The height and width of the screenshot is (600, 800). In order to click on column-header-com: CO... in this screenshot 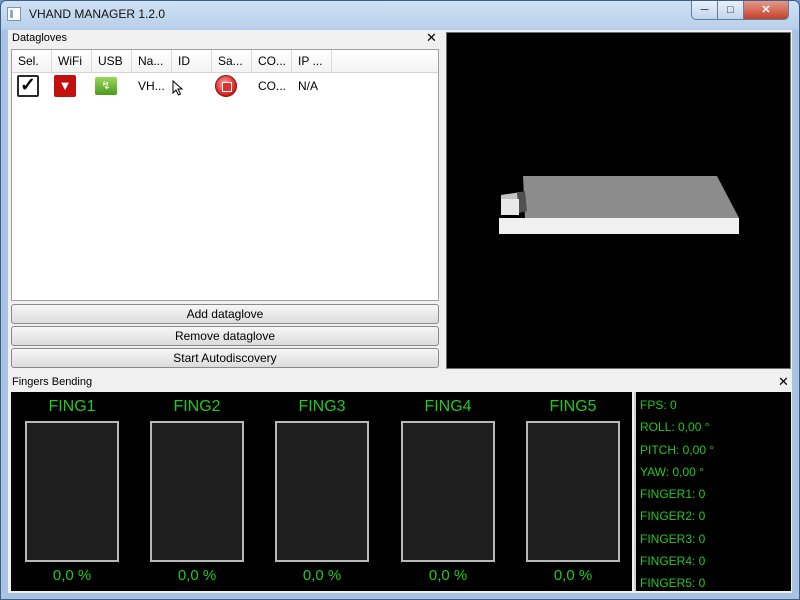, I will do `click(272, 61)`.